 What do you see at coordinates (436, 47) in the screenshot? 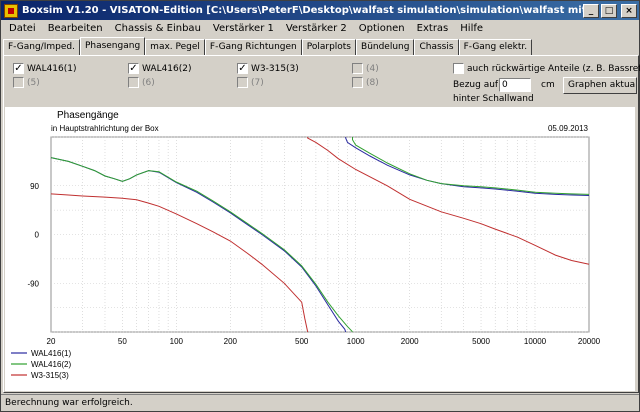
I see `tab-chassis: Chassis` at bounding box center [436, 47].